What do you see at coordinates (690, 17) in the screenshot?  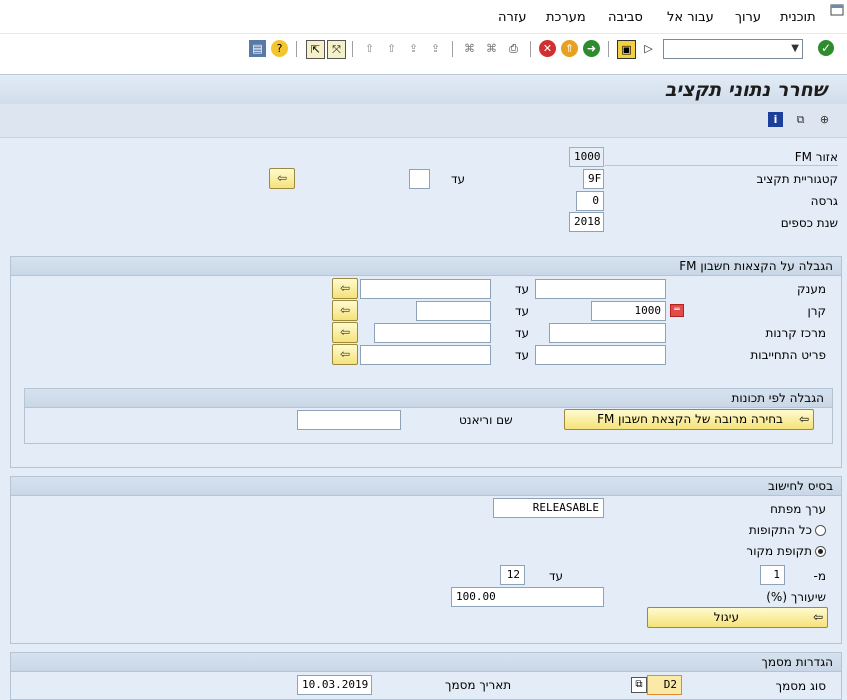 I see `menu-goto: עבור אל` at bounding box center [690, 17].